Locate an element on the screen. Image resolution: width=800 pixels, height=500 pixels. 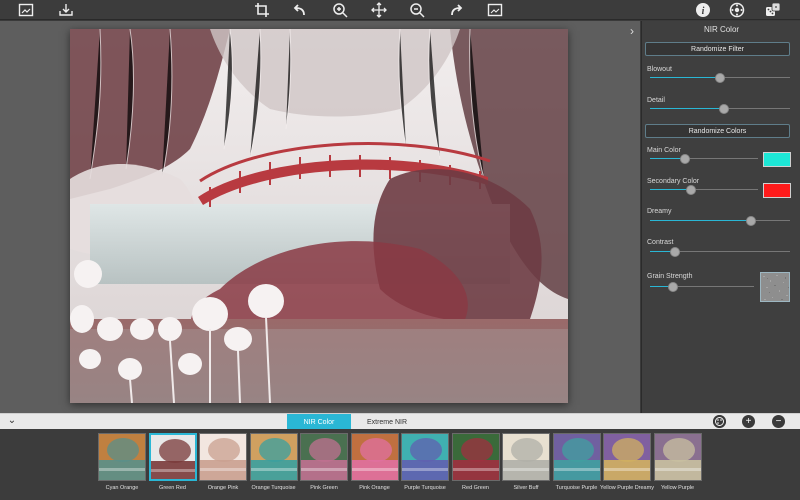
svg-text: i is located at coordinates (703, 11).